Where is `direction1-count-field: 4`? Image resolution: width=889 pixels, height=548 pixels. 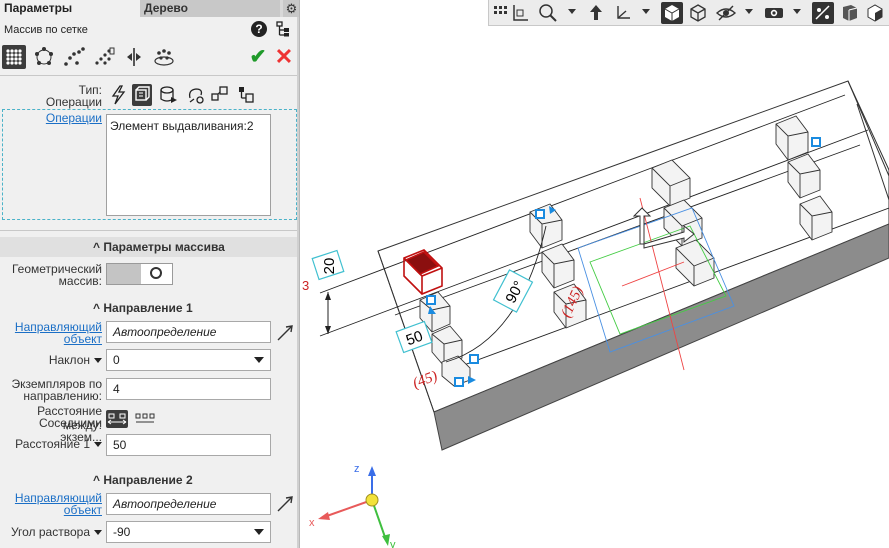
direction1-count-field: 4 is located at coordinates (188, 389).